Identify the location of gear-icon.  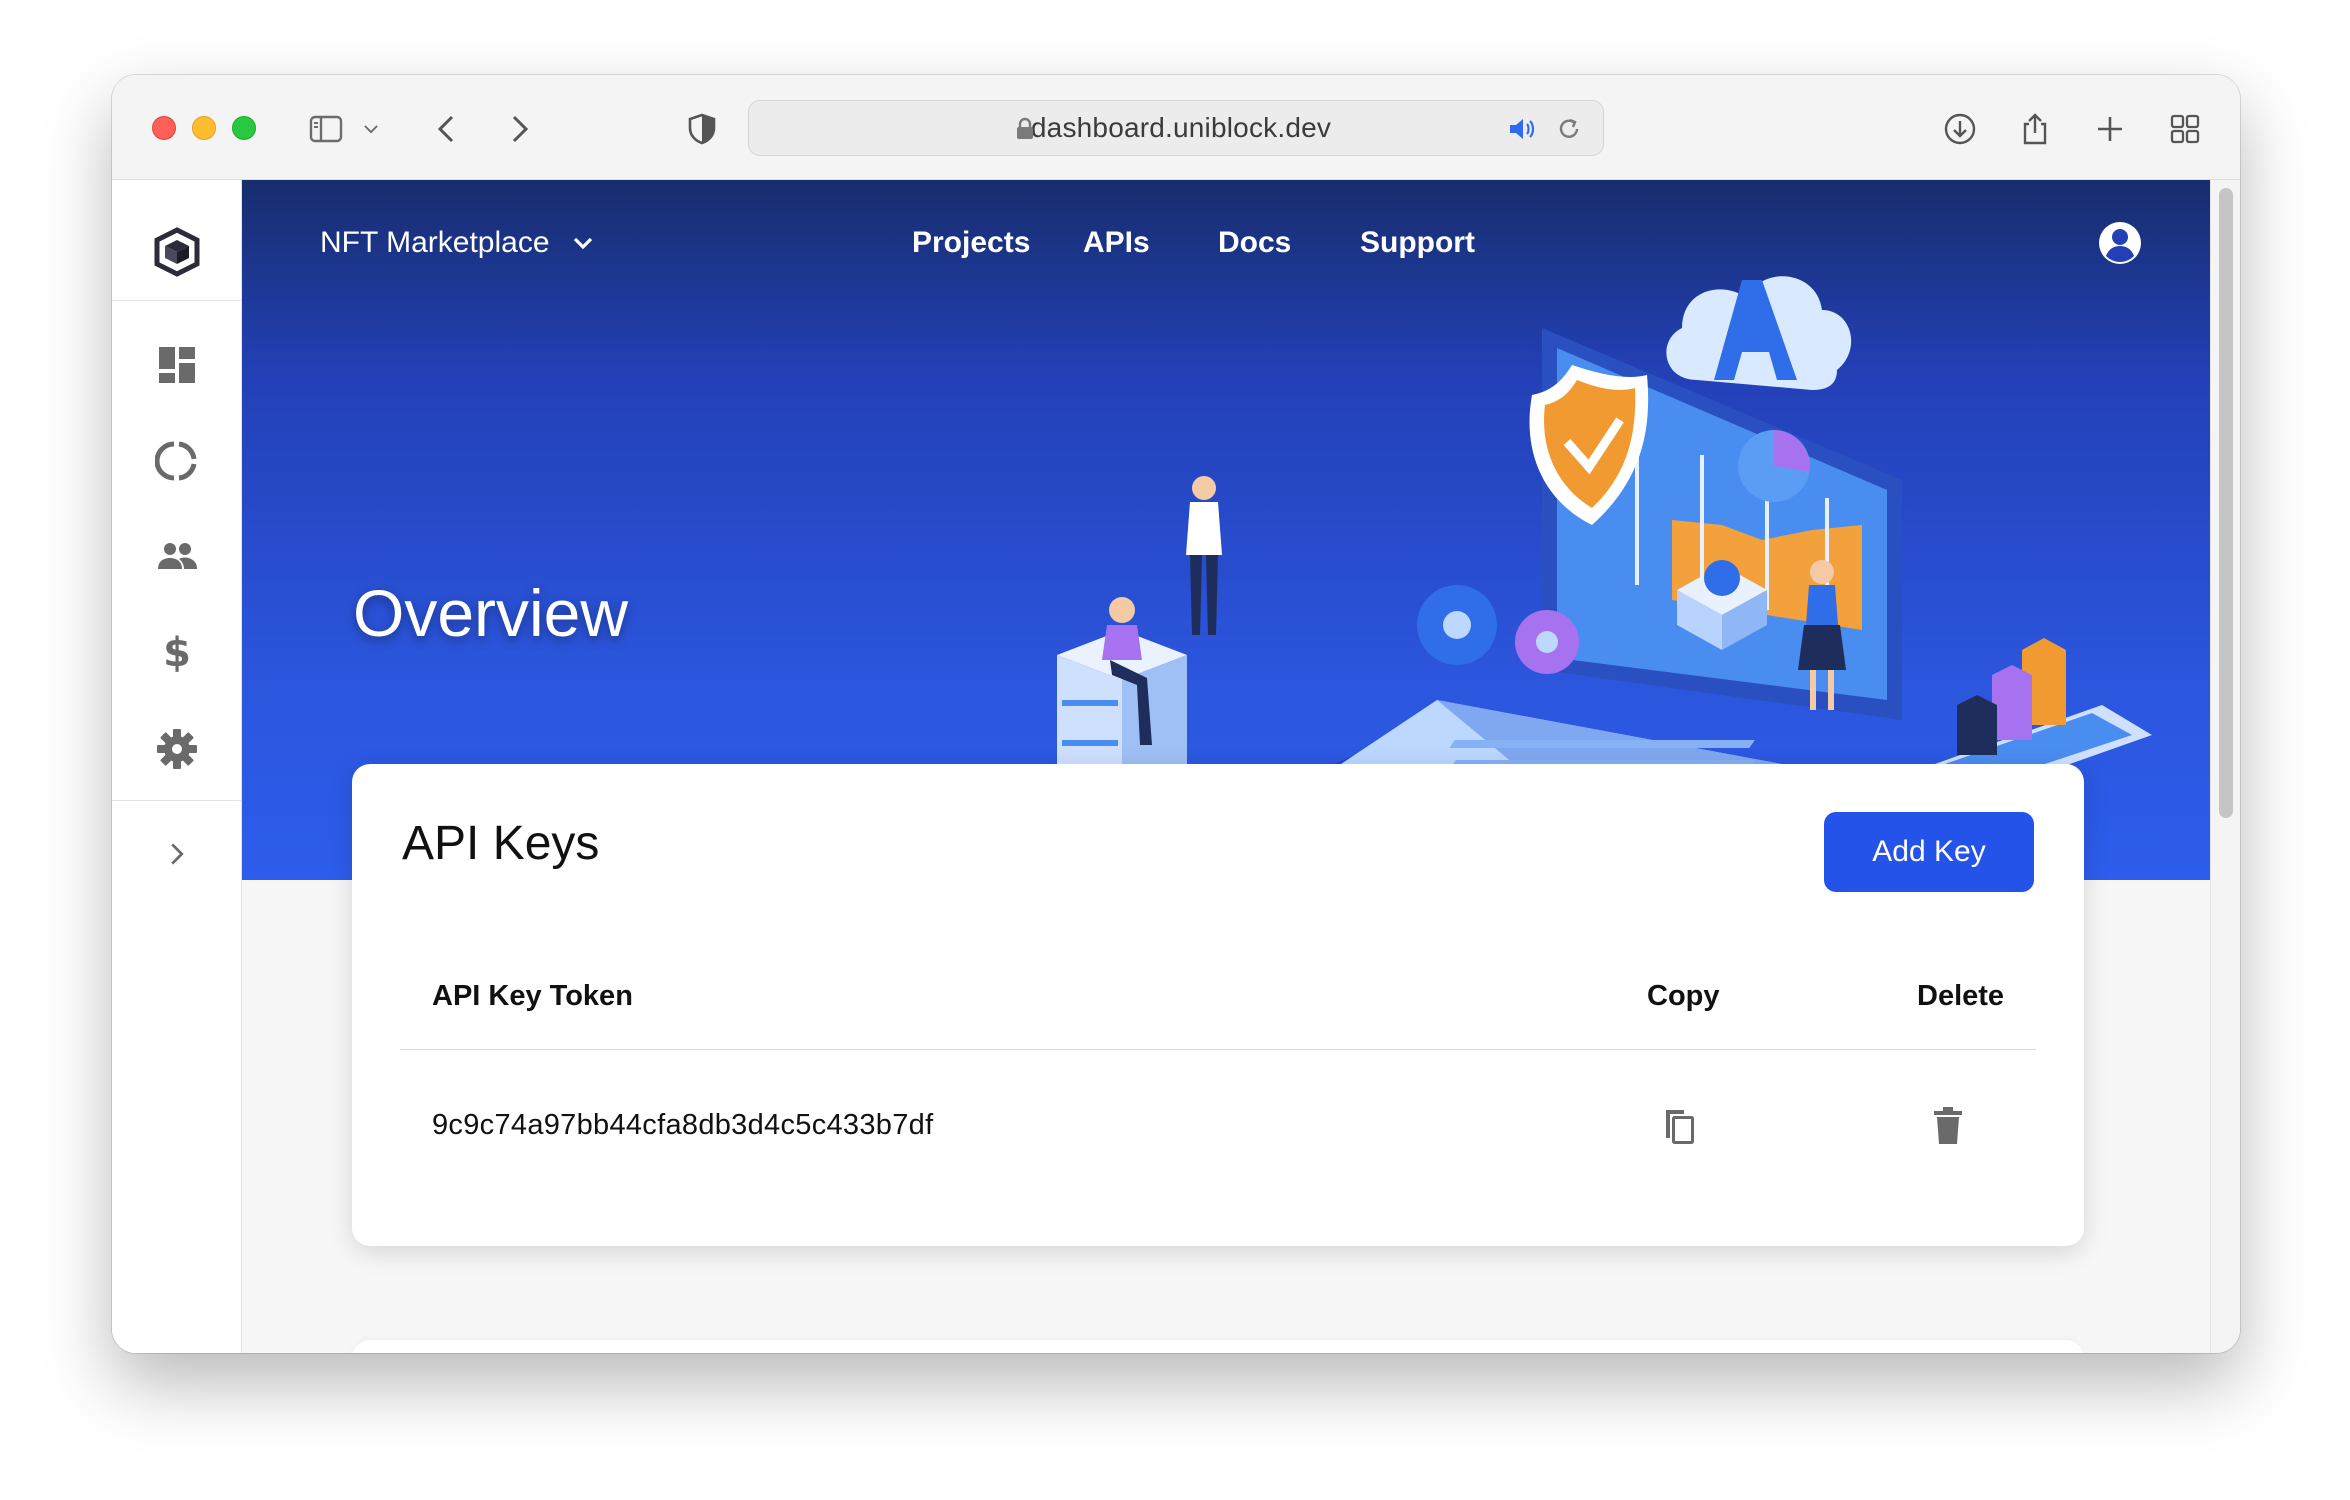
(177, 749).